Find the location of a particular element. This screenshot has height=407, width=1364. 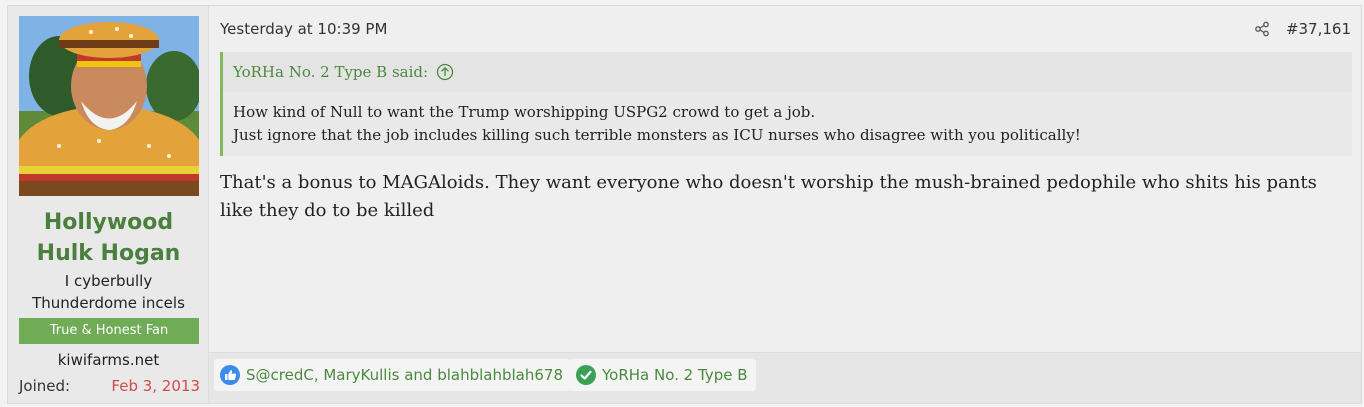

user-avatar is located at coordinates (109, 106).